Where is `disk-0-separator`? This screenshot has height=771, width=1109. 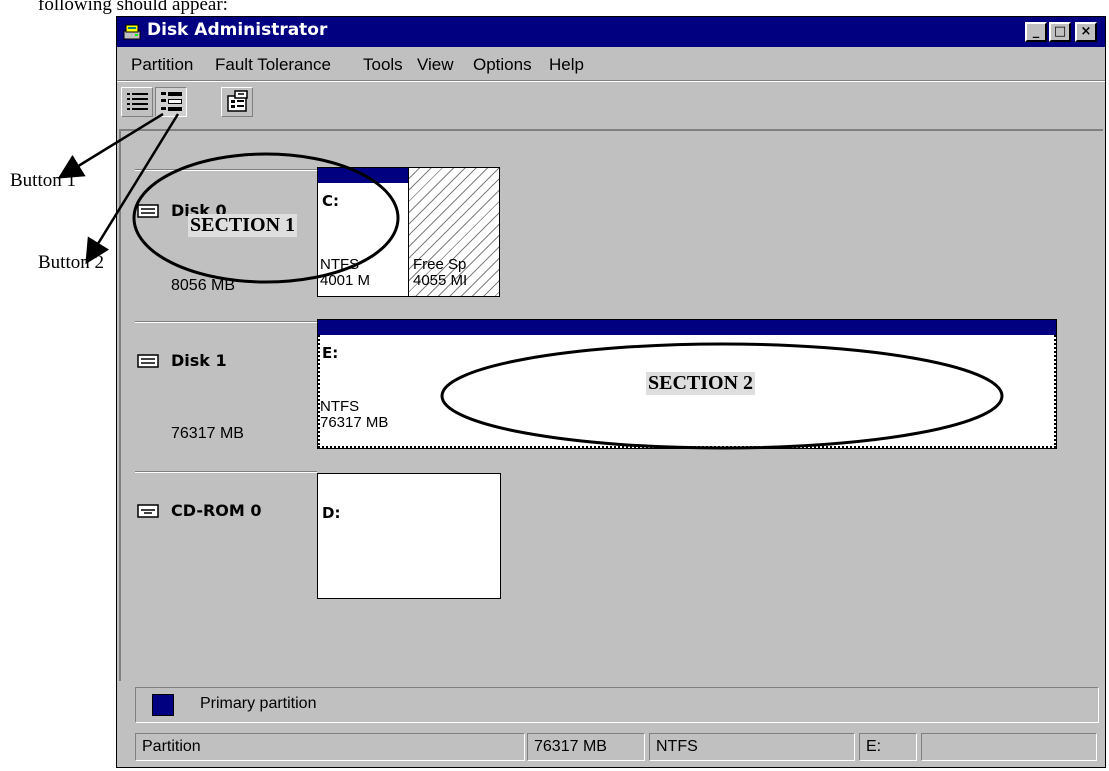 disk-0-separator is located at coordinates (226, 170).